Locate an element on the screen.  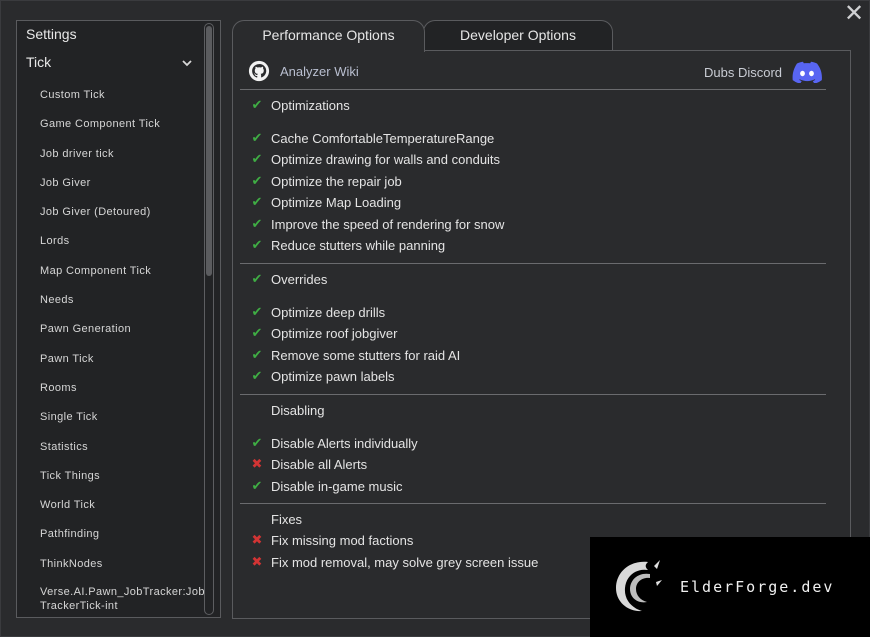
sidebar-section-tick: Tick is located at coordinates (38, 62).